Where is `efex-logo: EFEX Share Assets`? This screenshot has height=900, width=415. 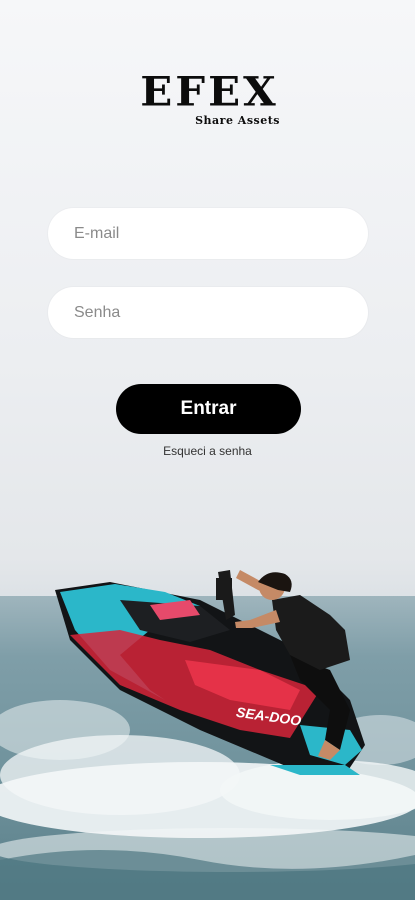
efex-logo: EFEX Share Assets is located at coordinates (209, 99).